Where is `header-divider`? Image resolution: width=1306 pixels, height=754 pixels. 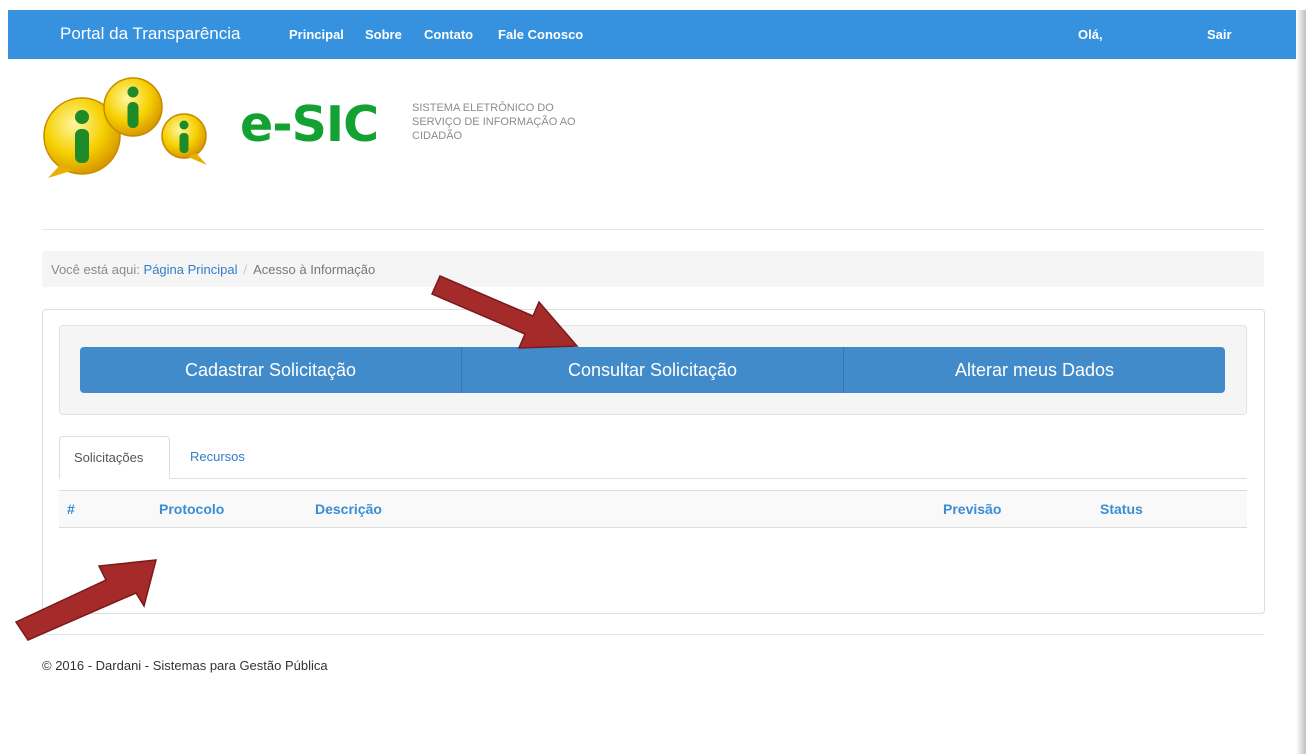
header-divider is located at coordinates (653, 229).